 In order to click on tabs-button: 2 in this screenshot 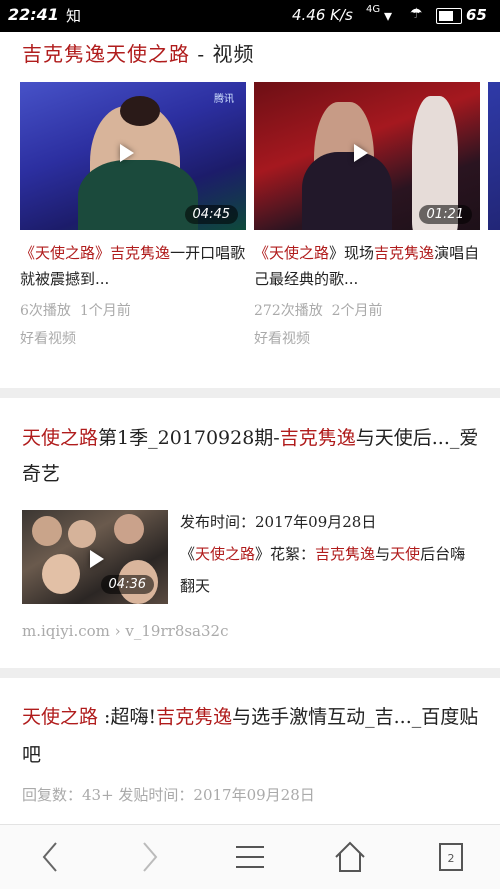, I will do `click(450, 857)`.